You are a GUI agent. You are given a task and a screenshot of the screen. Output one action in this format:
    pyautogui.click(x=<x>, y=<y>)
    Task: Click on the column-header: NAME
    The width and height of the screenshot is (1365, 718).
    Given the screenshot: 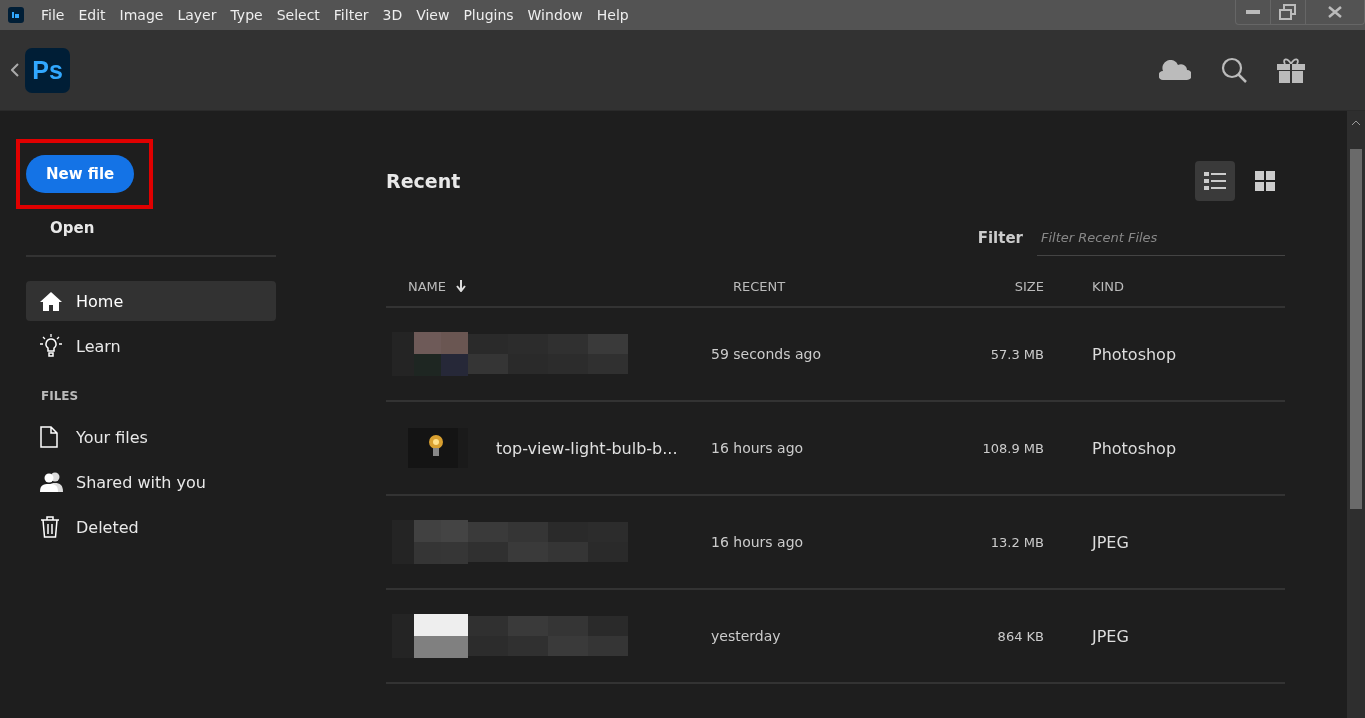 What is the action you would take?
    pyautogui.click(x=427, y=286)
    